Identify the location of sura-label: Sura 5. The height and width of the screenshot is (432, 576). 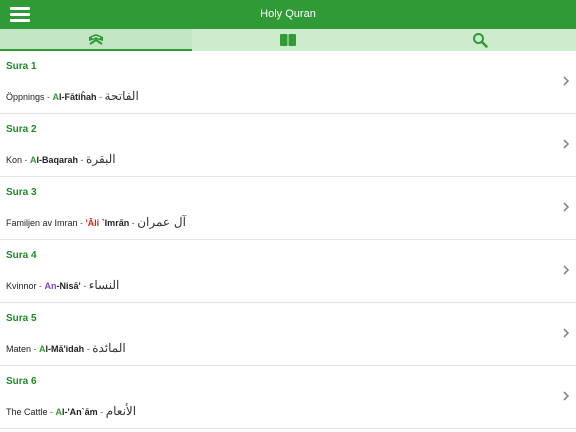
(21, 318).